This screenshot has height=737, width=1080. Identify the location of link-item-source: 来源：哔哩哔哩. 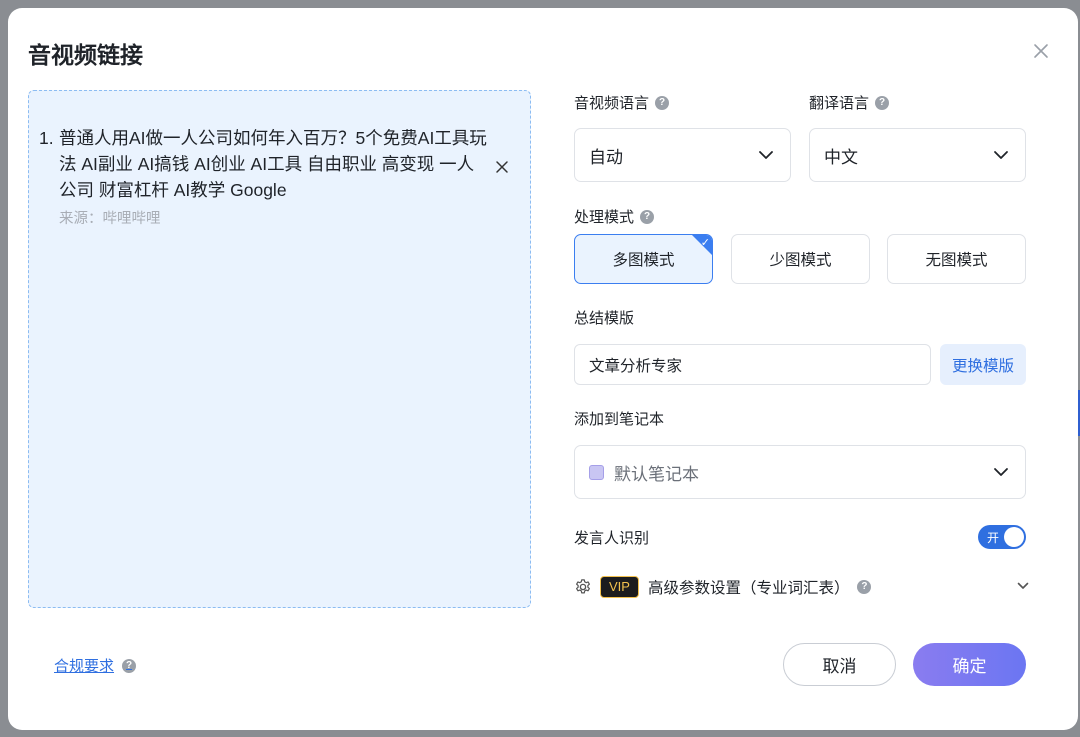
(110, 219).